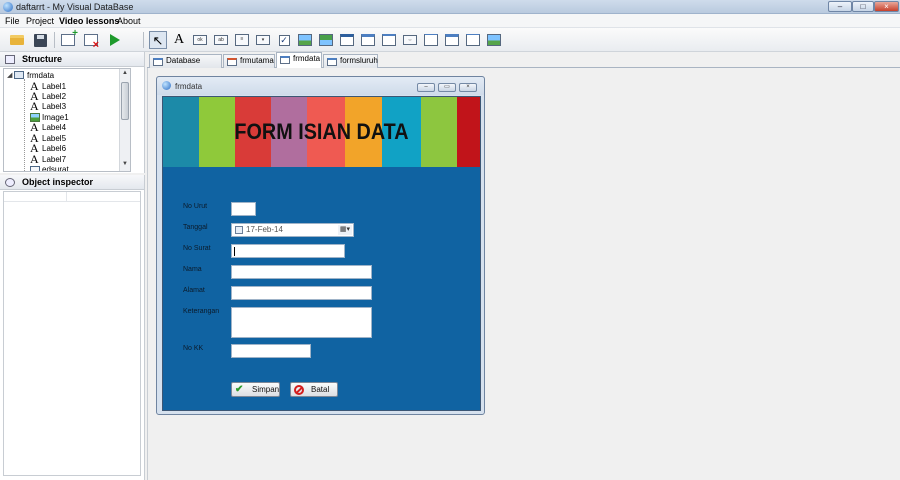 Image resolution: width=900 pixels, height=480 pixels. Describe the element at coordinates (840, 6) in the screenshot. I see `minimize-button: –` at that location.